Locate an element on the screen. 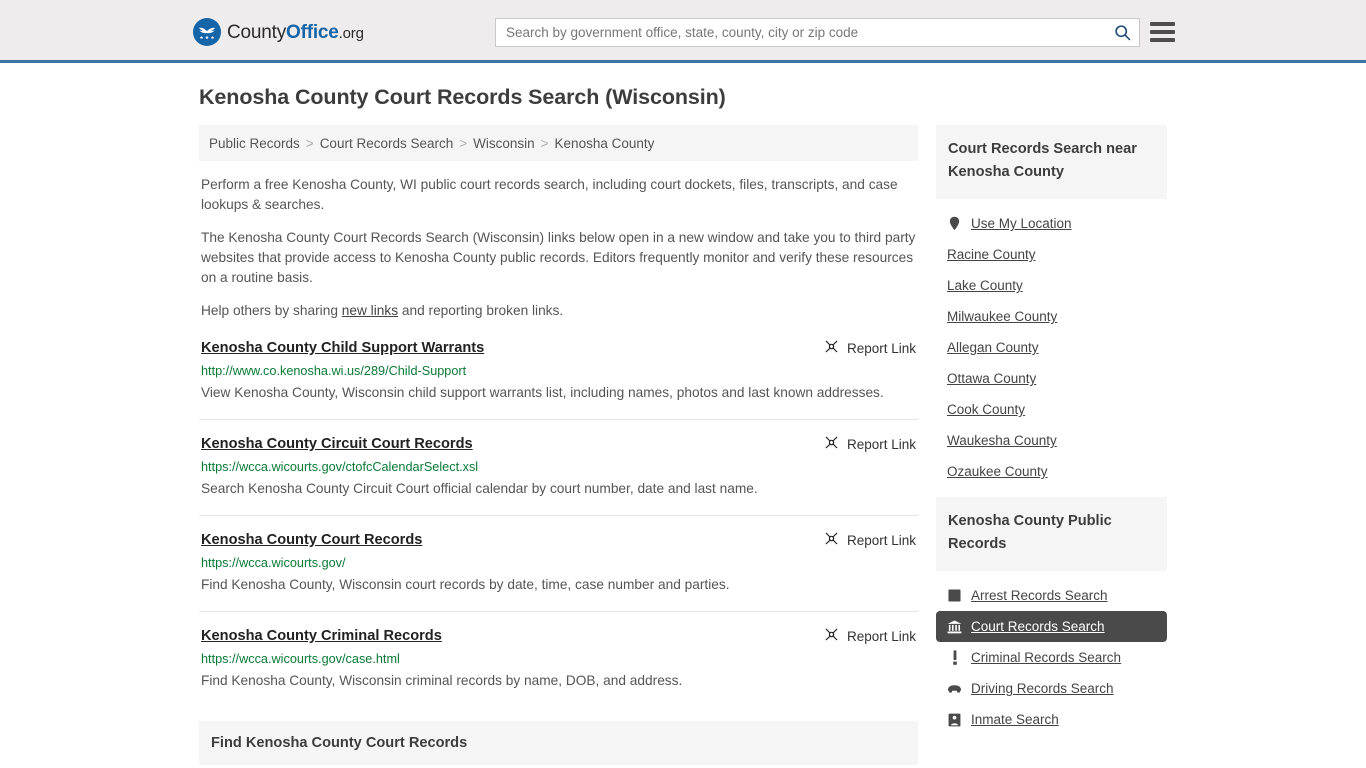 This screenshot has height=768, width=1366. search-icon is located at coordinates (1122, 32).